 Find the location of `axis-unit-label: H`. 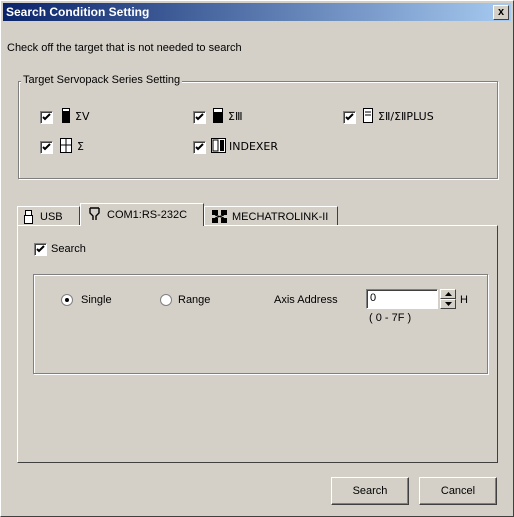

axis-unit-label: H is located at coordinates (464, 300).